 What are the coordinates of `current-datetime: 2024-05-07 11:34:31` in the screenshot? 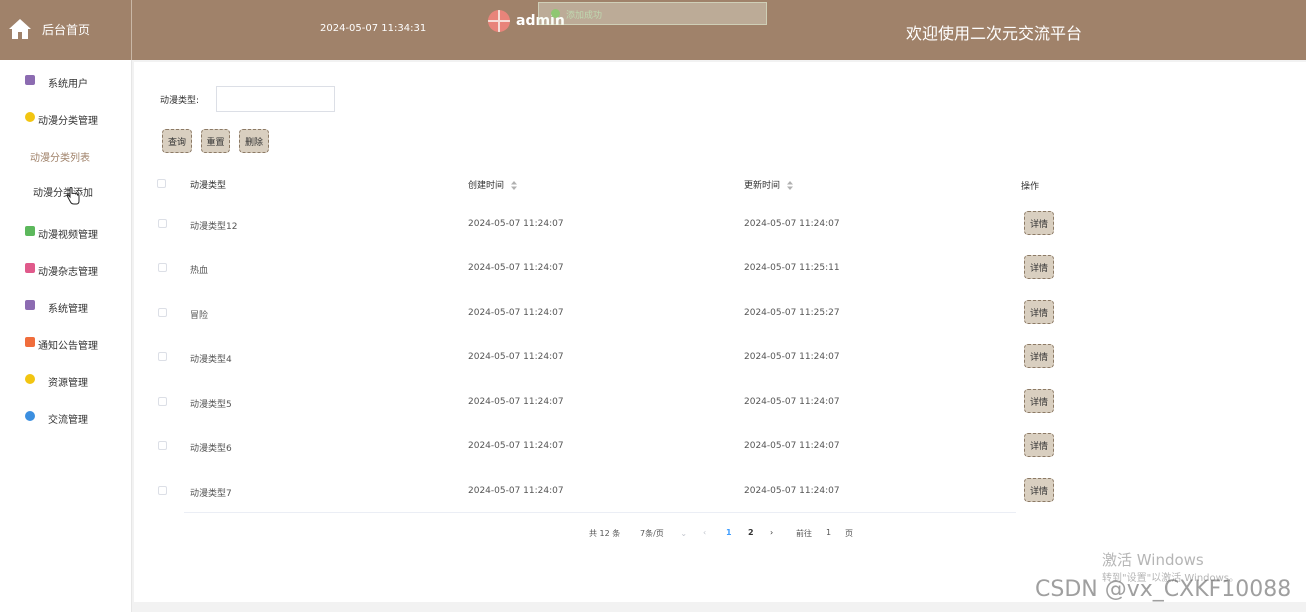 It's located at (373, 28).